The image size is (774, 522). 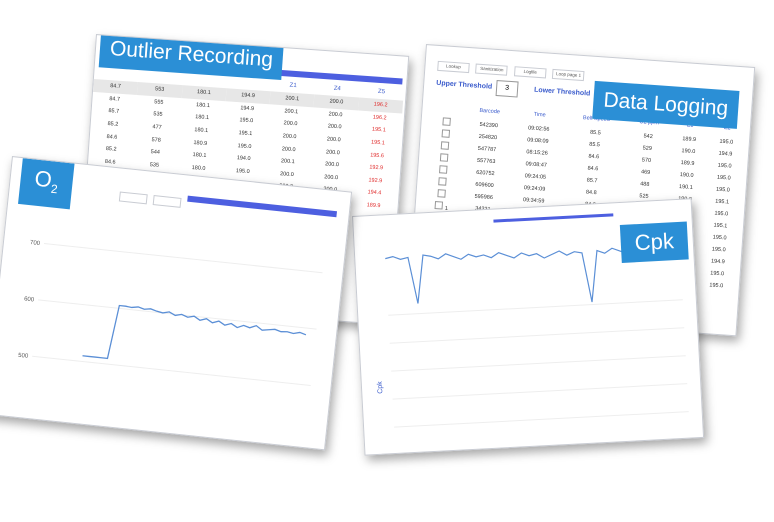 I want to click on cpk-y-axis-label: Cpk, so click(x=381, y=387).